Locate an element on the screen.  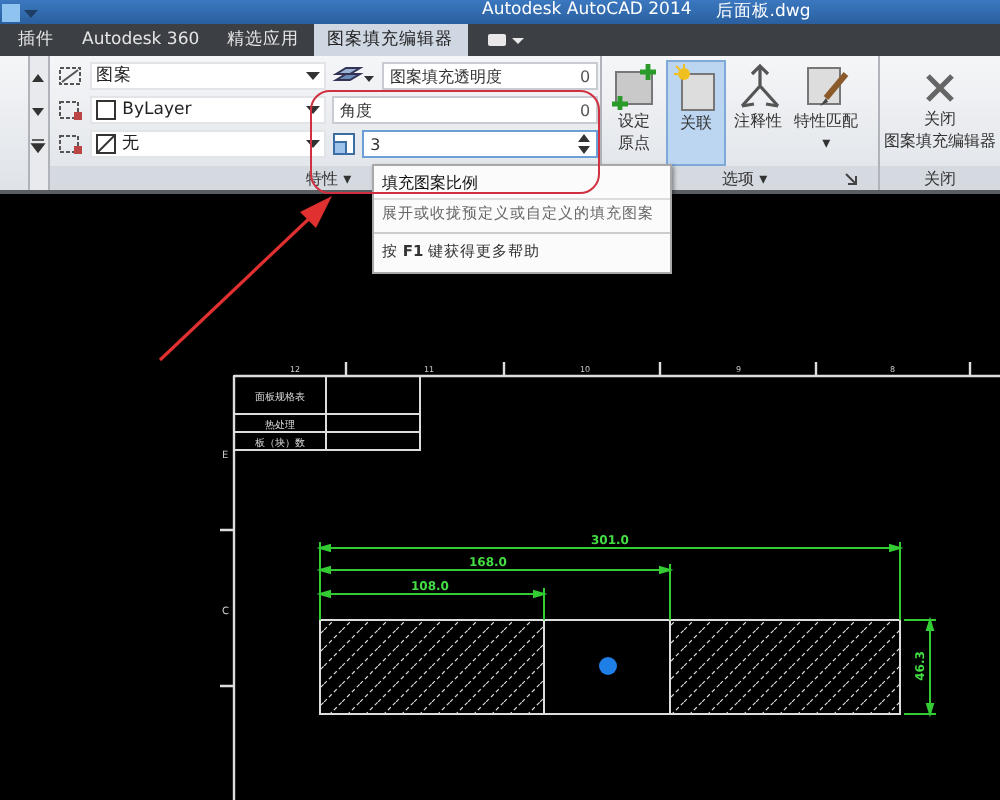
dialog-launcher-icon is located at coordinates (851, 178).